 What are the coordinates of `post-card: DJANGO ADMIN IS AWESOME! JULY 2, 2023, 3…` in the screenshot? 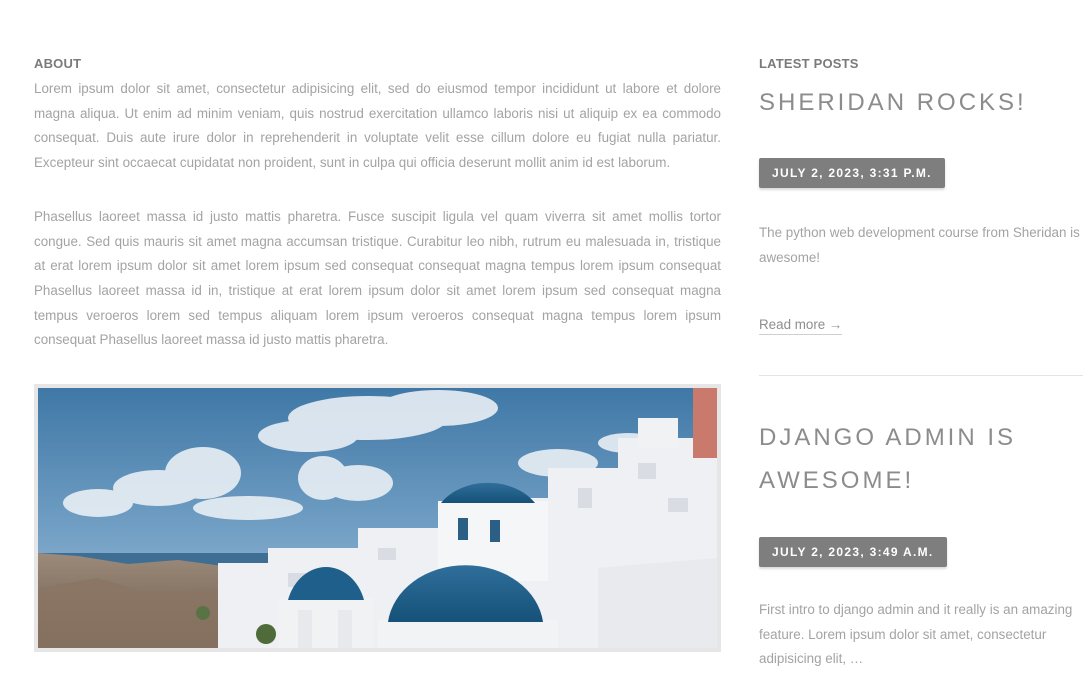 It's located at (921, 544).